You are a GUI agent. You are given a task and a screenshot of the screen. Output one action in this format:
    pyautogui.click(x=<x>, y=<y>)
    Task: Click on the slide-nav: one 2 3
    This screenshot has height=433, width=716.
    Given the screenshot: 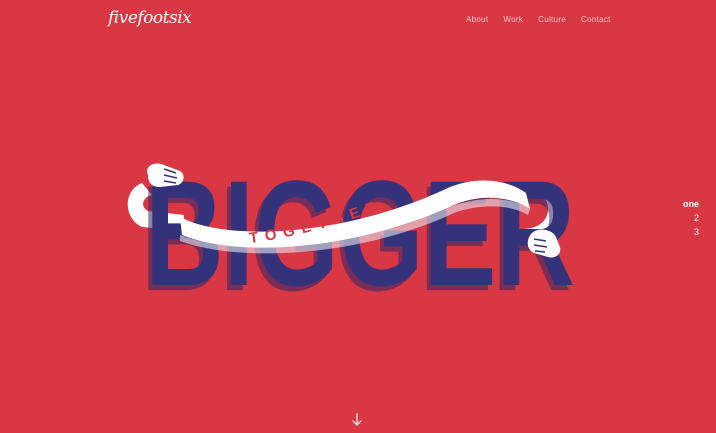 What is the action you would take?
    pyautogui.click(x=691, y=218)
    